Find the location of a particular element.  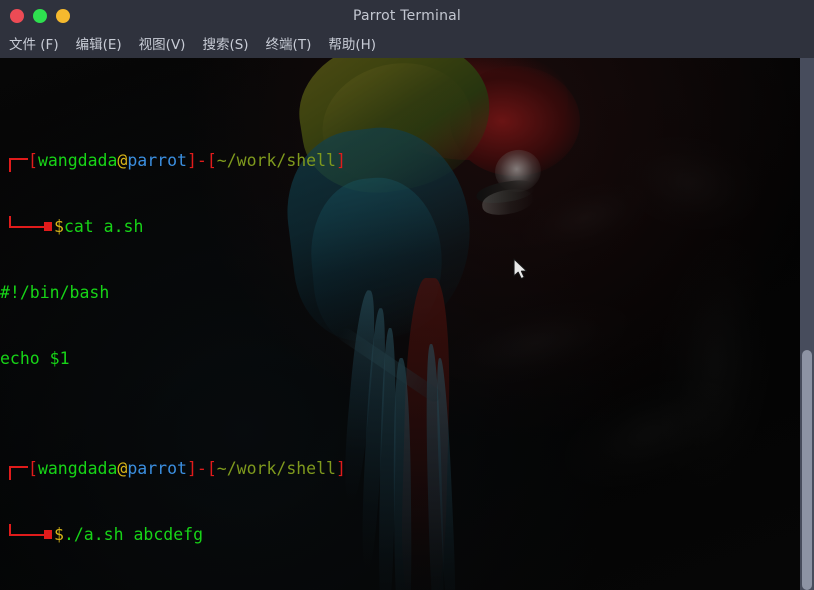

menu-item-file: 文件 (F) is located at coordinates (38, 45).